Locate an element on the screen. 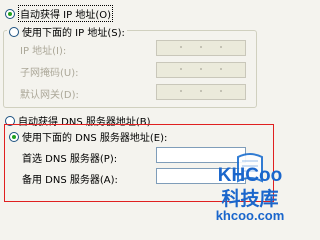  manual-dns-label: 使用下面的 DNS 服务器地址(E): is located at coordinates (95, 138).